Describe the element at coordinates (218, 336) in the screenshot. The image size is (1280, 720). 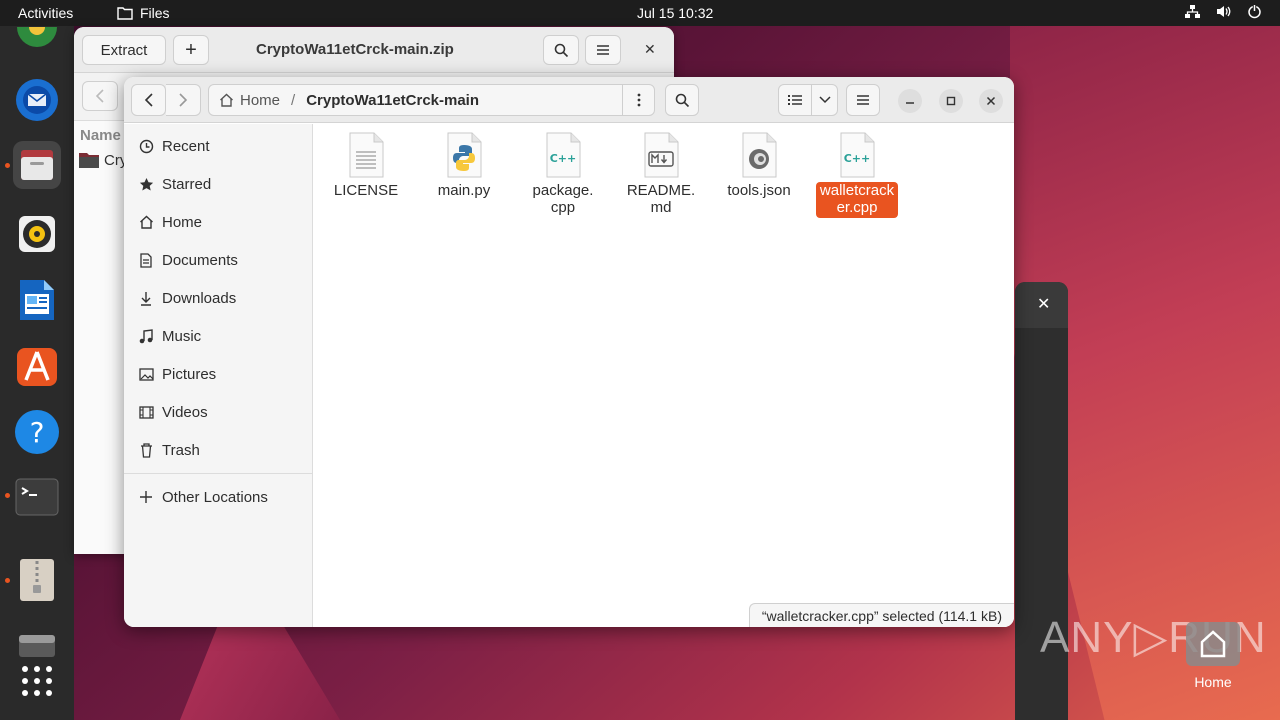
I see `sidebar-item-music: Music` at that location.